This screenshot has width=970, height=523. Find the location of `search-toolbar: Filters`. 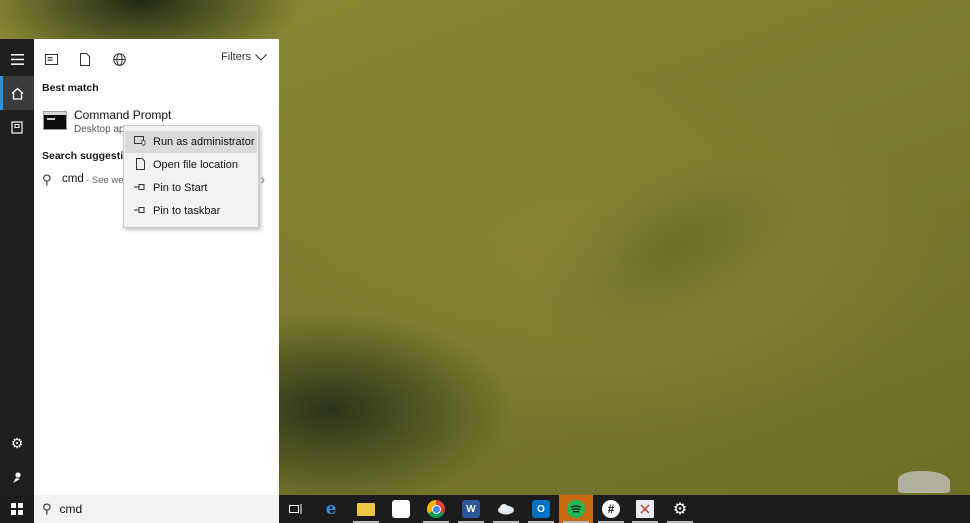

search-toolbar: Filters is located at coordinates (156, 58).